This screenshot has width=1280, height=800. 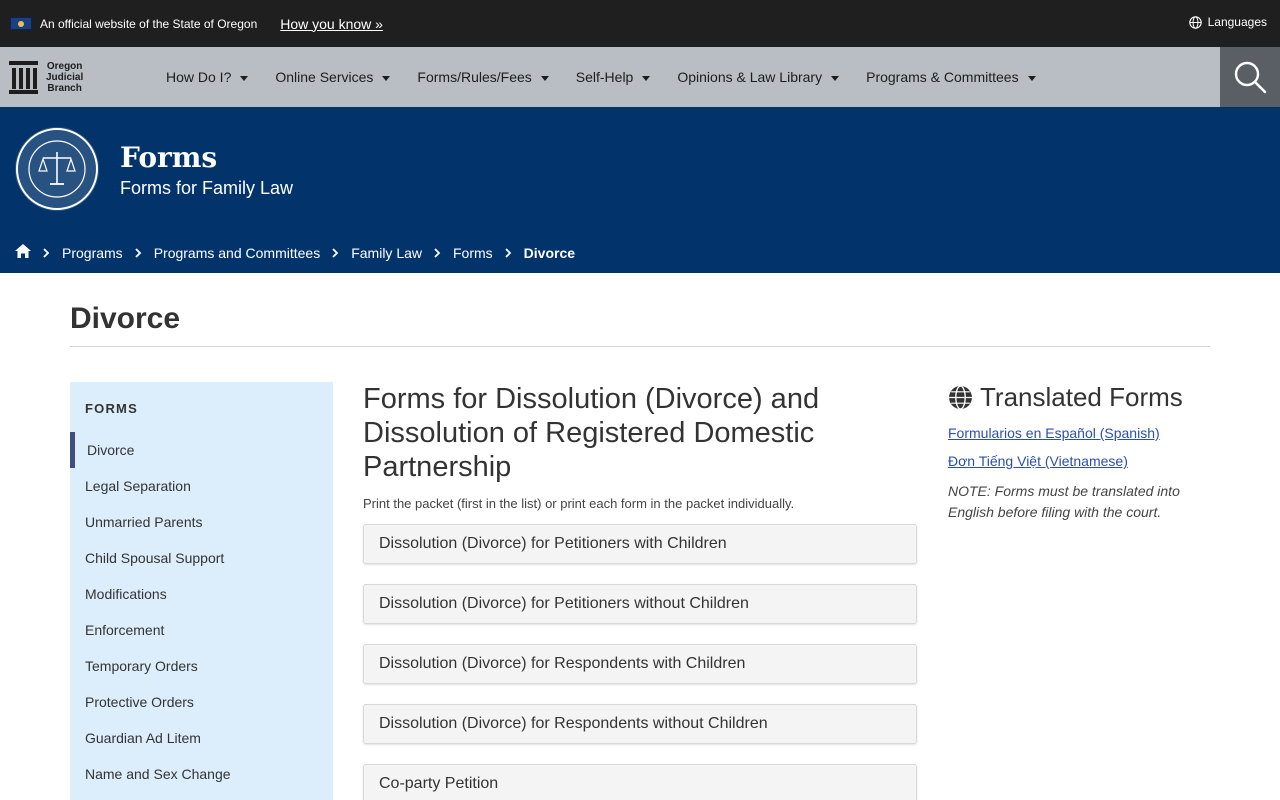 I want to click on spanish-forms-link: Formularios en Español (Spanish), so click(x=1079, y=433).